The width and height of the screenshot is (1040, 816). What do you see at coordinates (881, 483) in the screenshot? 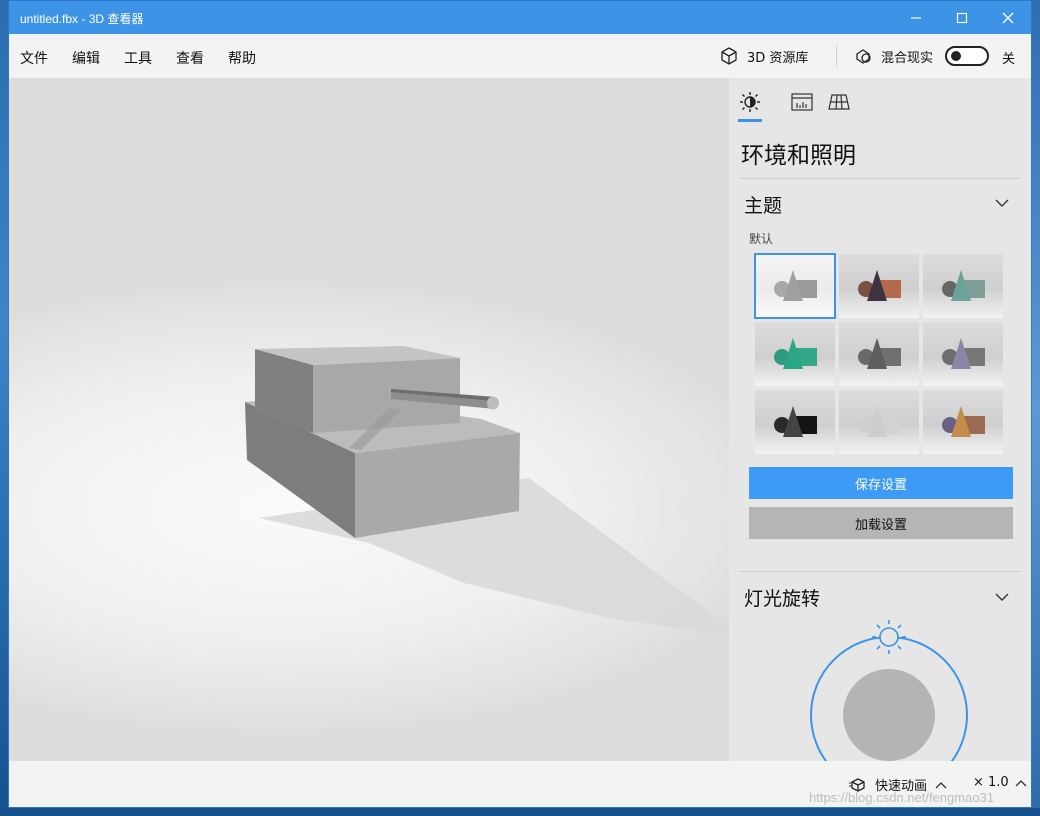
I see `save-settings-button: 保存设置` at bounding box center [881, 483].